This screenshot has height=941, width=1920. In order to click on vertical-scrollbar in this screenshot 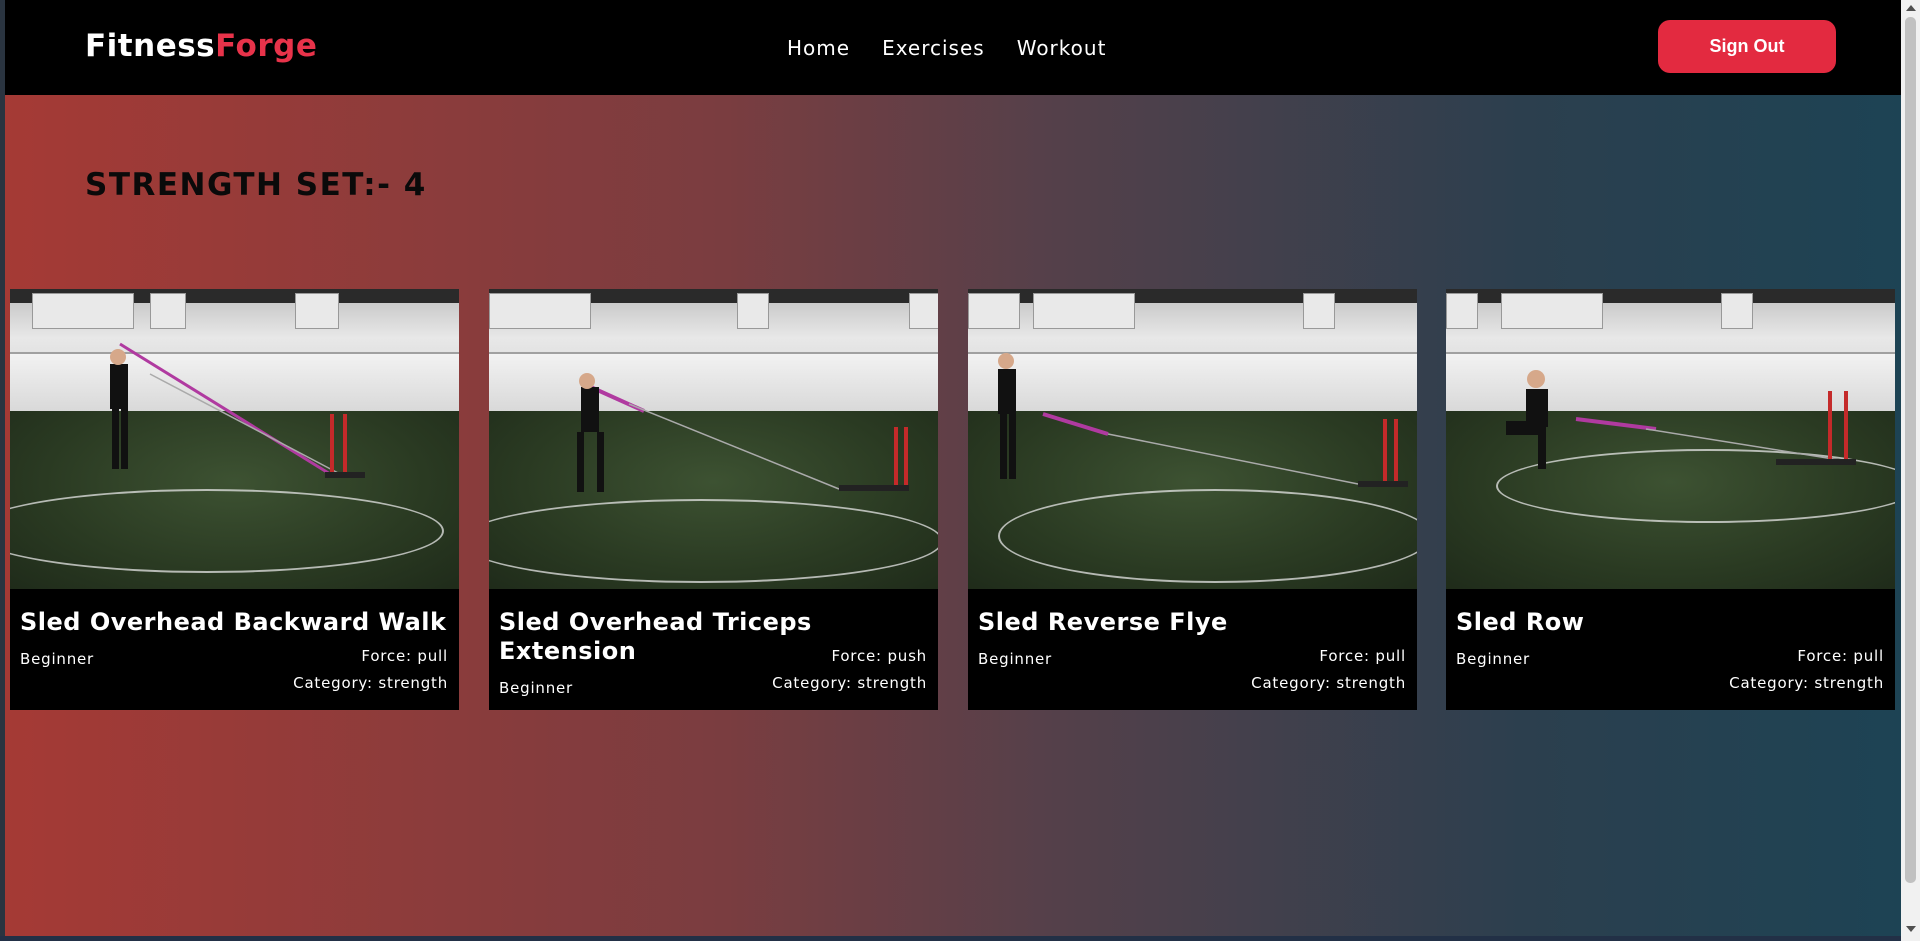, I will do `click(1910, 470)`.